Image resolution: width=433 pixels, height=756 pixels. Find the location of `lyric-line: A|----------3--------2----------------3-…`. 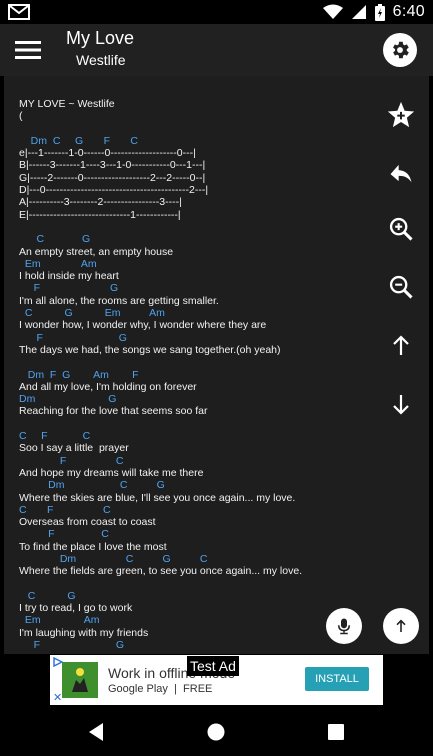

lyric-line: A|----------3--------2----------------3-… is located at coordinates (100, 202).